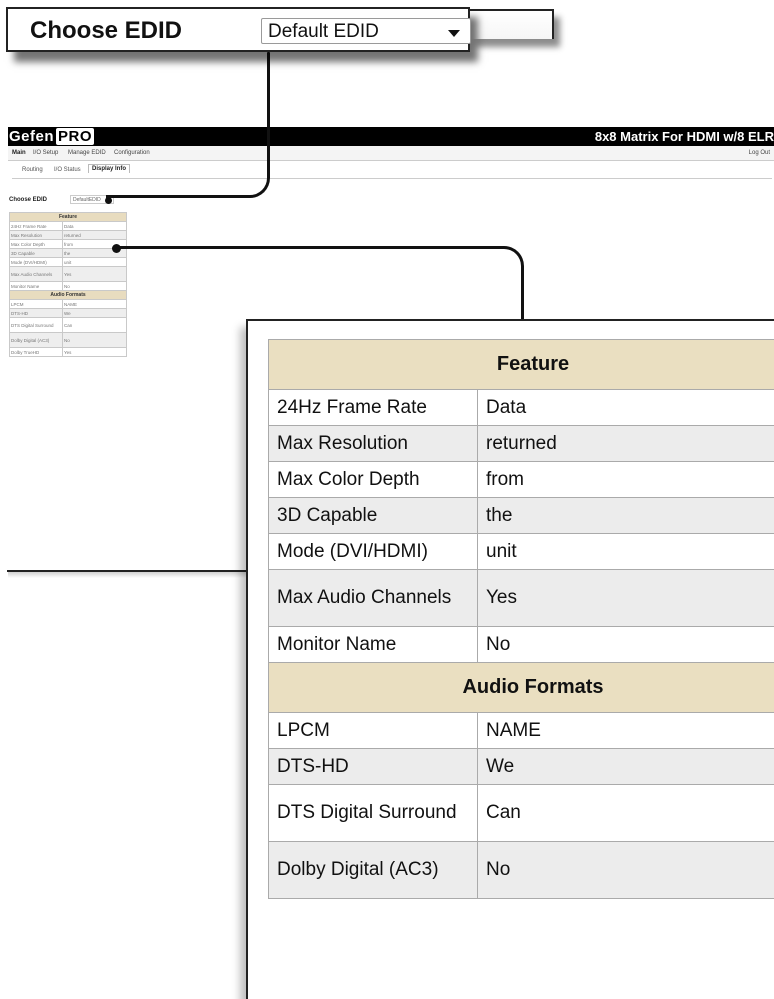  I want to click on table-row: Max Audio ChannelsYes, so click(521, 598).